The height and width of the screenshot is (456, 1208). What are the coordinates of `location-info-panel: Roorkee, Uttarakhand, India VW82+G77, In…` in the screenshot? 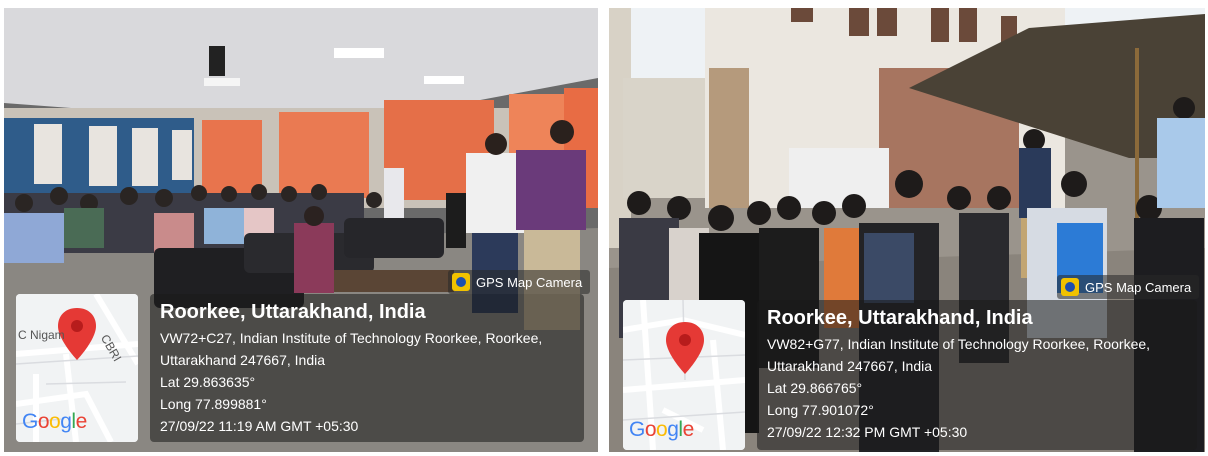 It's located at (977, 375).